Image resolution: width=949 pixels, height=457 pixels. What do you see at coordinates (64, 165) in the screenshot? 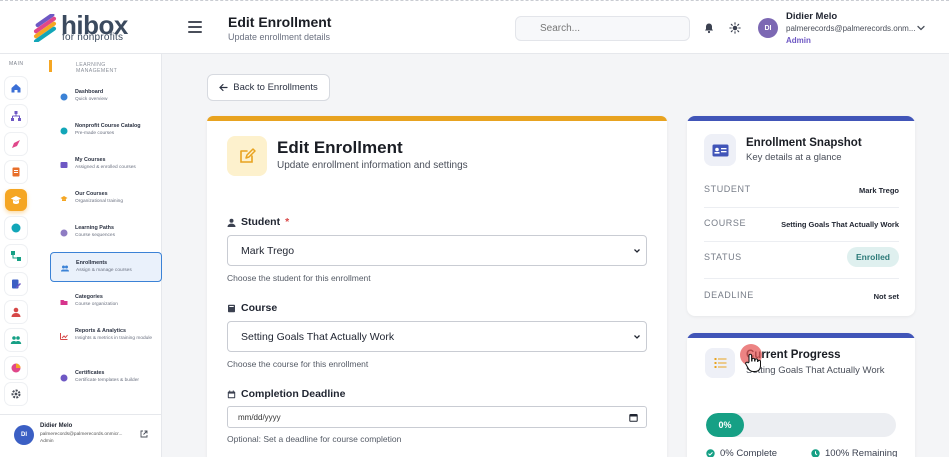
I see `book-icon` at bounding box center [64, 165].